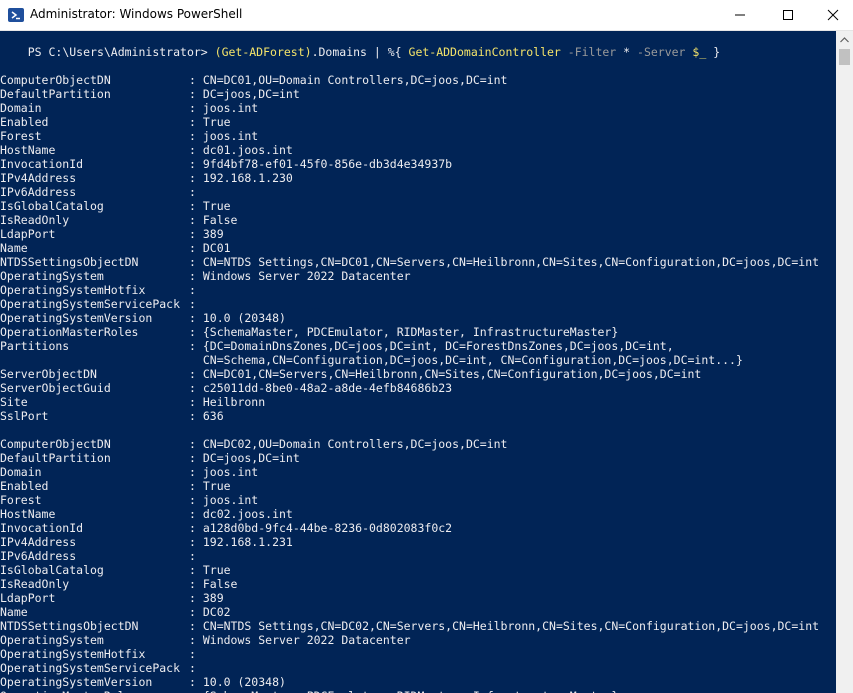 Image resolution: width=853 pixels, height=693 pixels. I want to click on output-line: DefaultPartition: DC=joos,DC=int, so click(418, 458).